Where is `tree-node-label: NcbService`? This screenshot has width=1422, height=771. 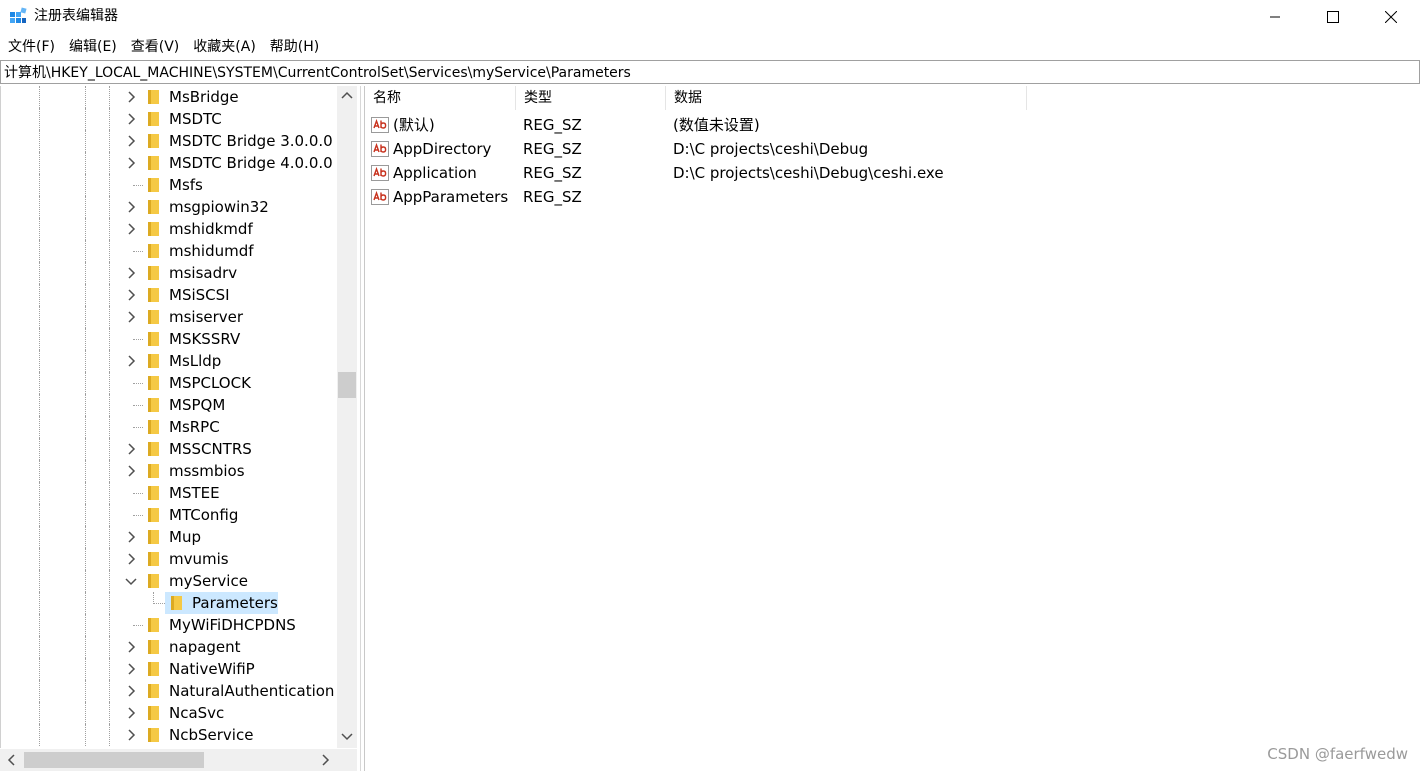
tree-node-label: NcbService is located at coordinates (211, 735).